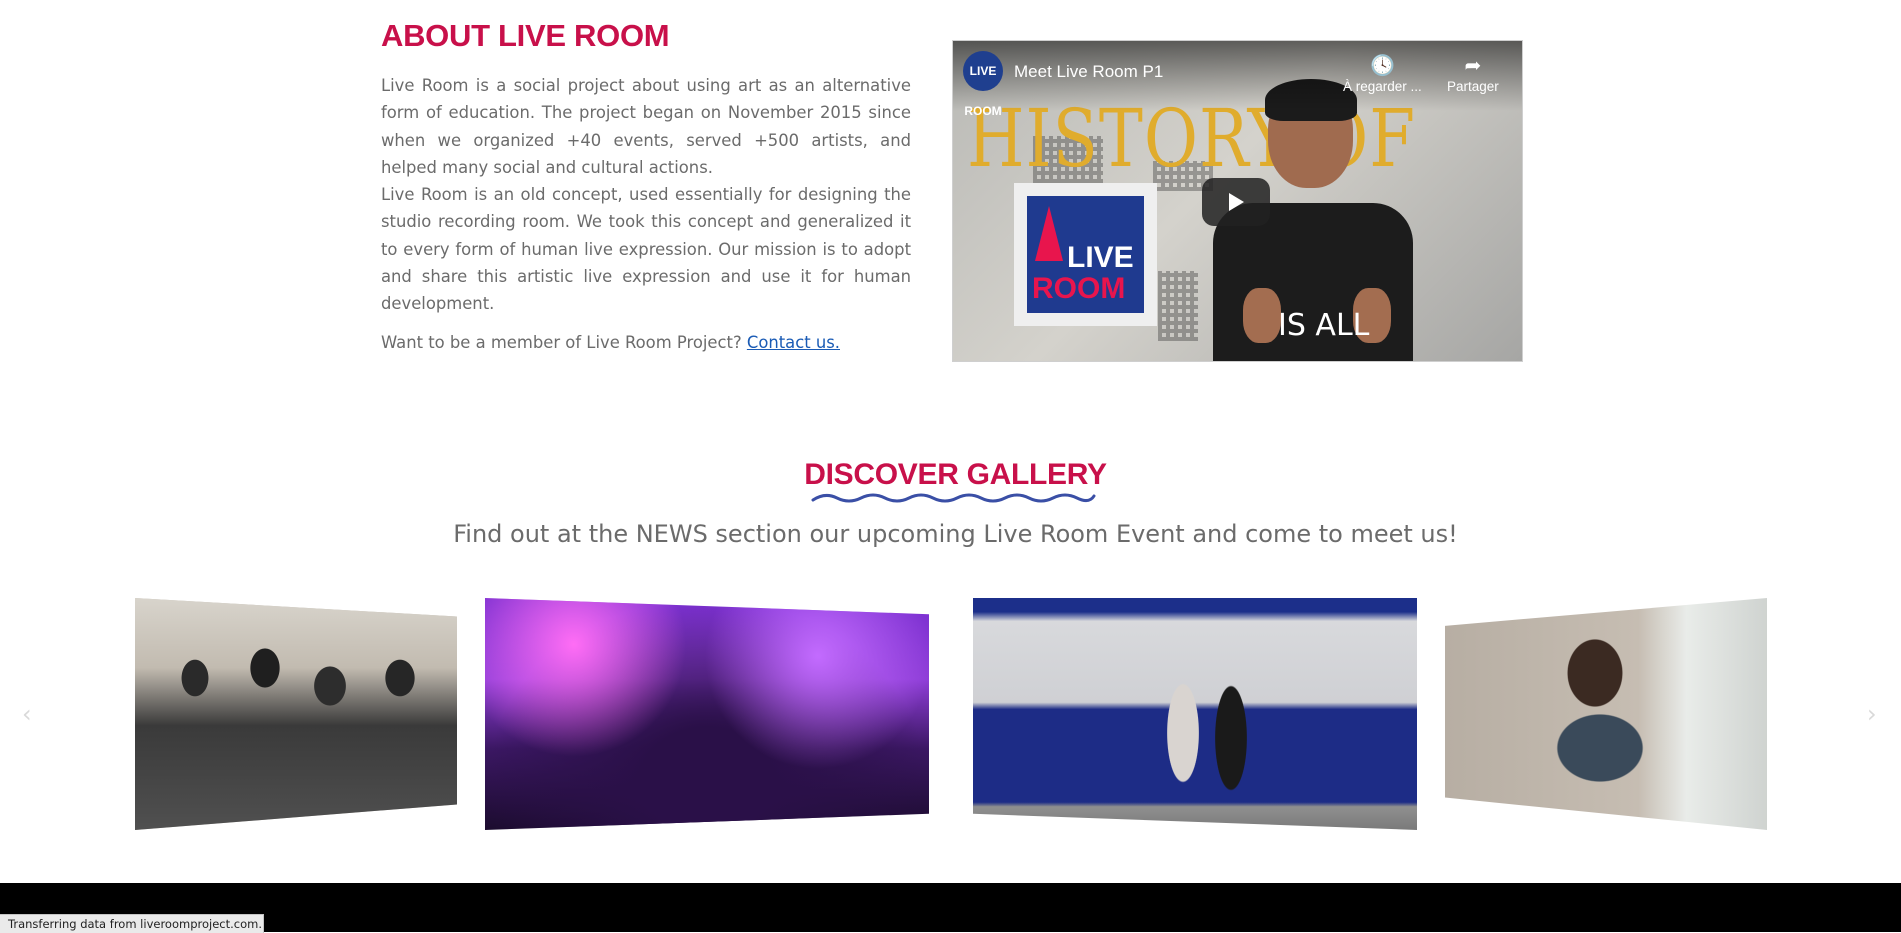 This screenshot has width=1901, height=933. I want to click on play-button, so click(1236, 202).